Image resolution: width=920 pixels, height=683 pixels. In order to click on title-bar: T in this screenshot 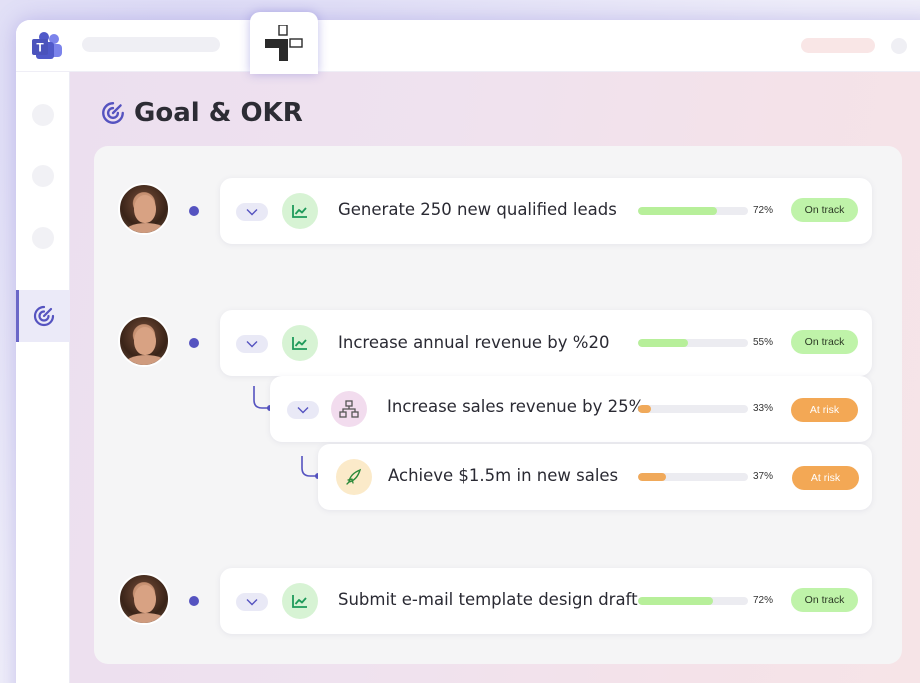, I will do `click(468, 46)`.